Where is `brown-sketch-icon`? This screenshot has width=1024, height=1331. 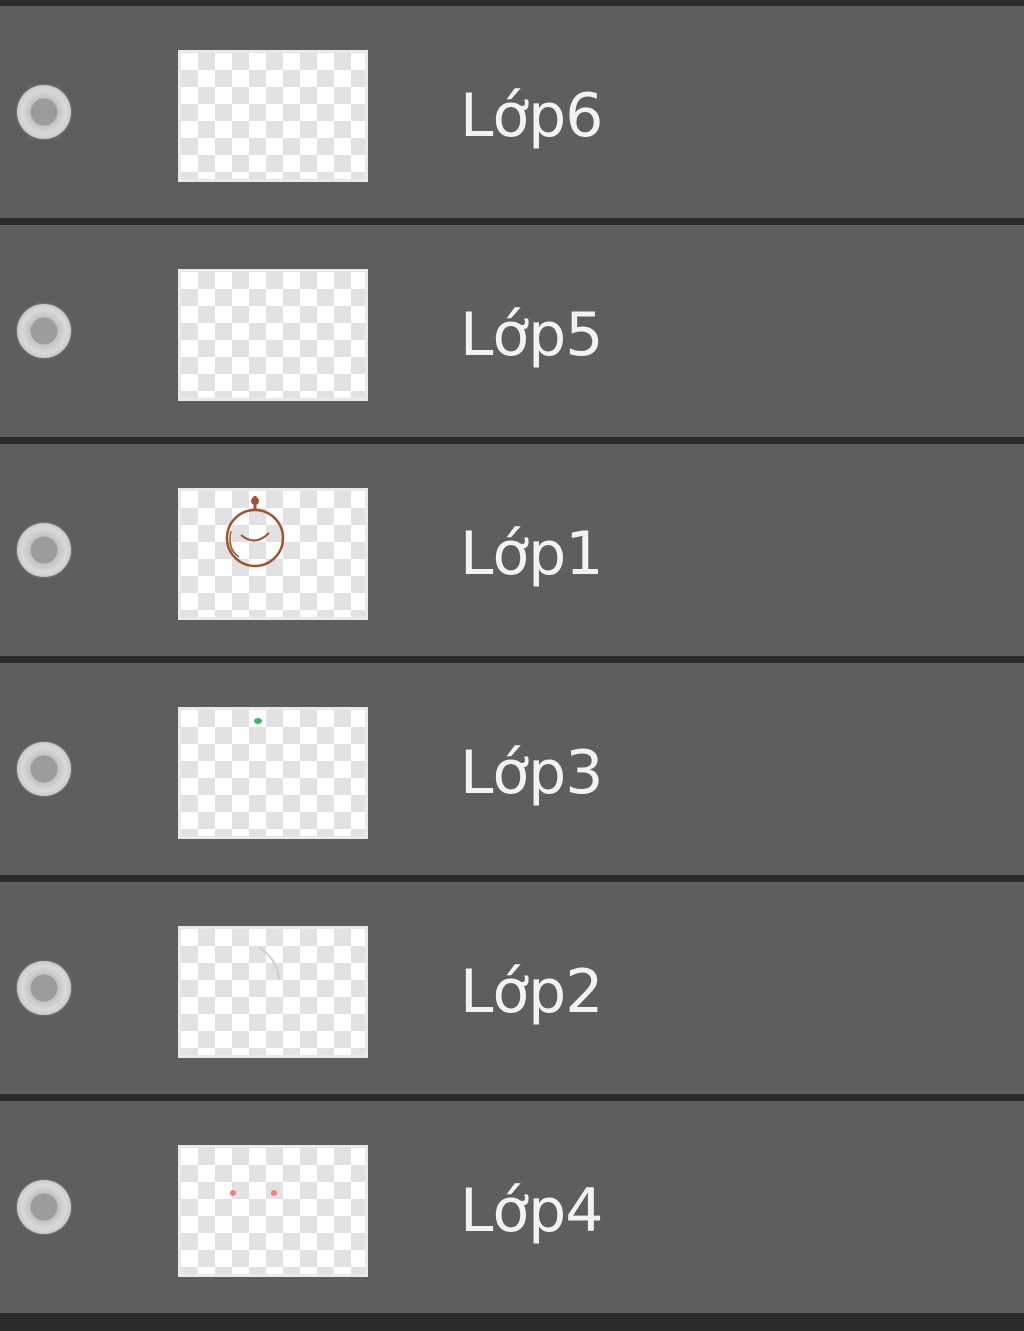
brown-sketch-icon is located at coordinates (255, 532).